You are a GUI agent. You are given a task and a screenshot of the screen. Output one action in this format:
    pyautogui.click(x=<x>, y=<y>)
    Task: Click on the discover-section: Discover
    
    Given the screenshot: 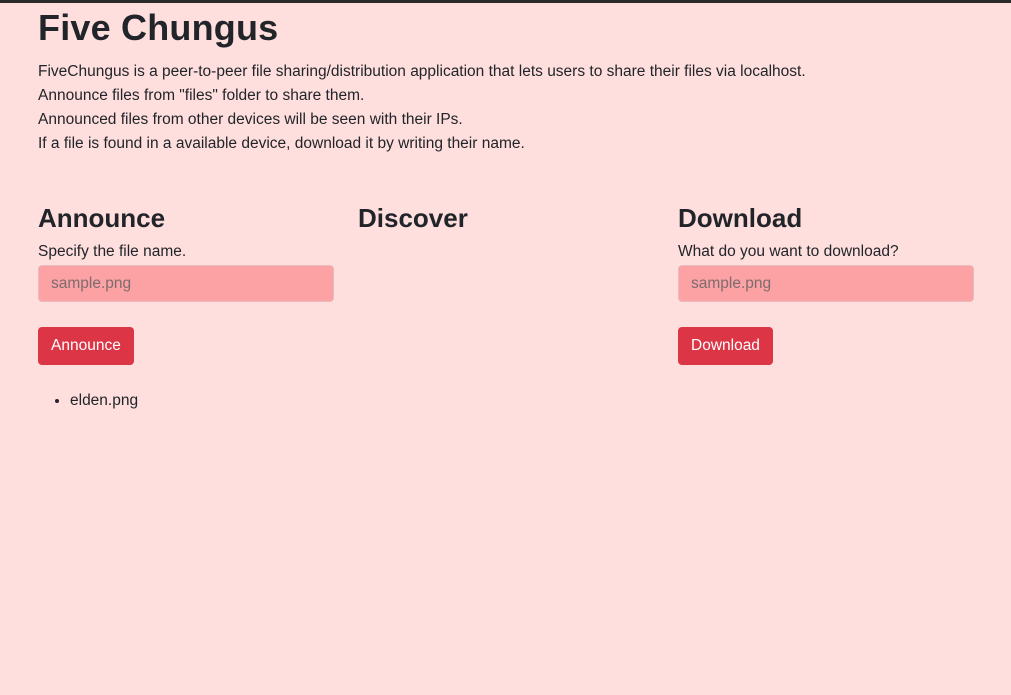 What is the action you would take?
    pyautogui.click(x=506, y=218)
    